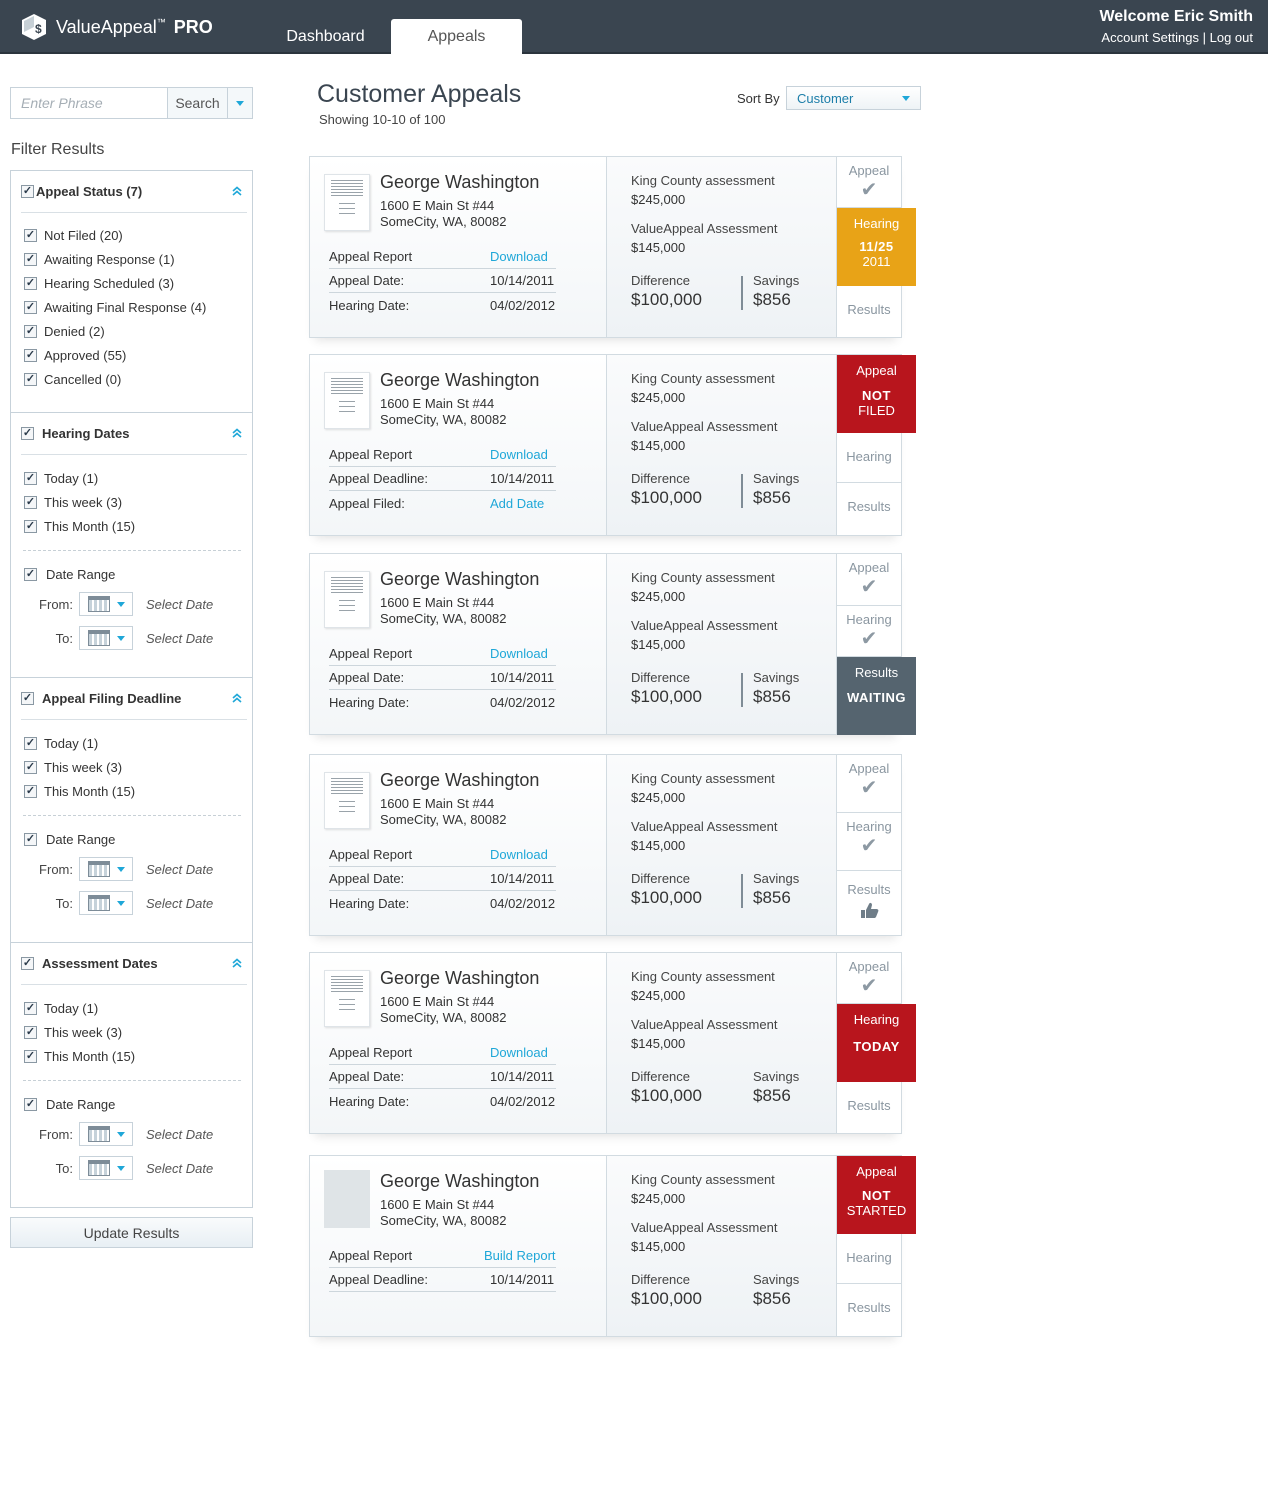 Image resolution: width=1268 pixels, height=1494 pixels. I want to click on filter-option: Awaiting Final Response (4), so click(115, 307).